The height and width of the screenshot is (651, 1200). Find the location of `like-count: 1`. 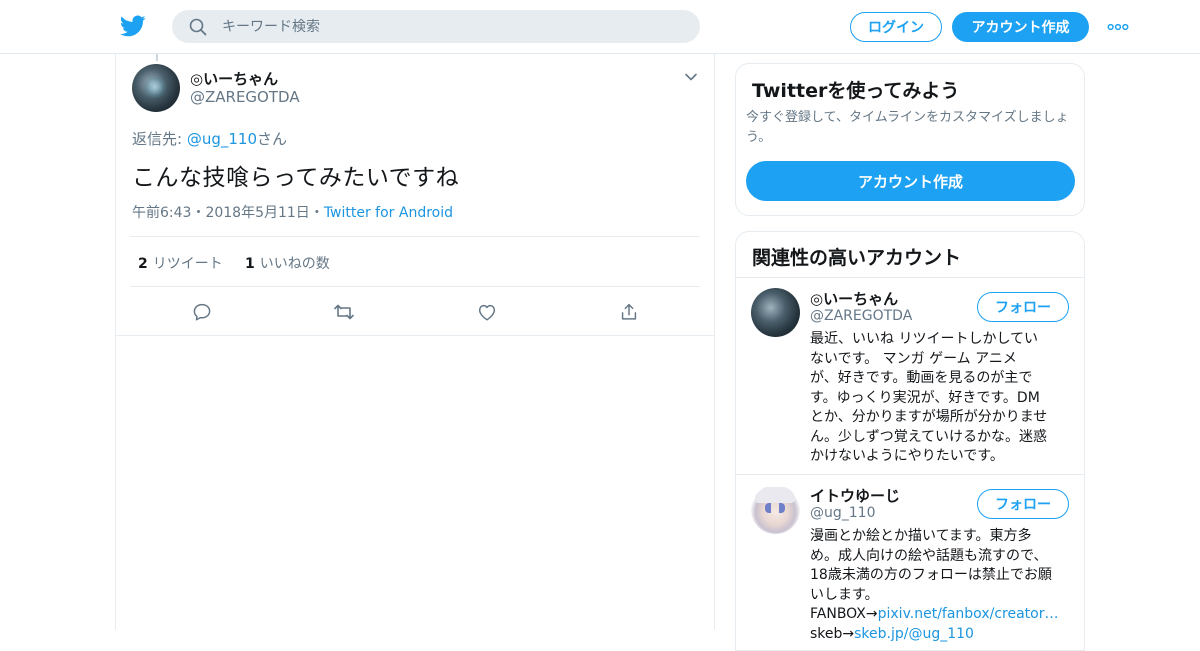

like-count: 1 is located at coordinates (250, 264).